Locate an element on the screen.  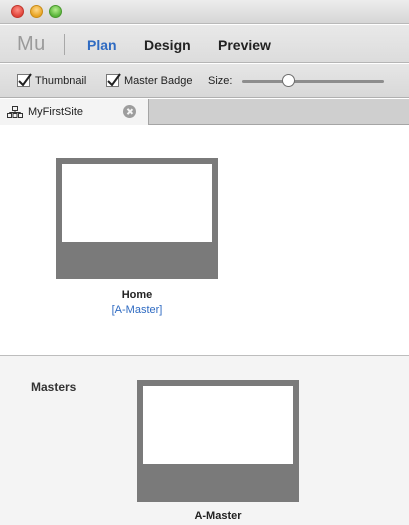
size-slider-track is located at coordinates (313, 81).